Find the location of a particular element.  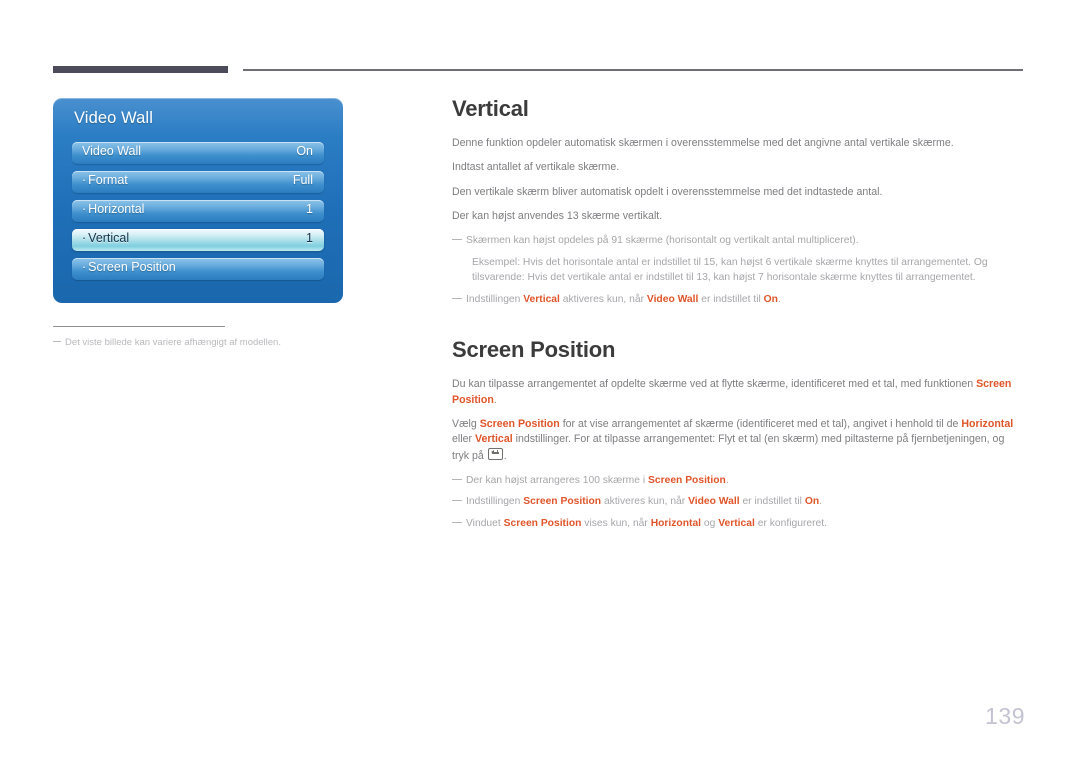

note2-mid2: er indstillet til is located at coordinates (731, 299).